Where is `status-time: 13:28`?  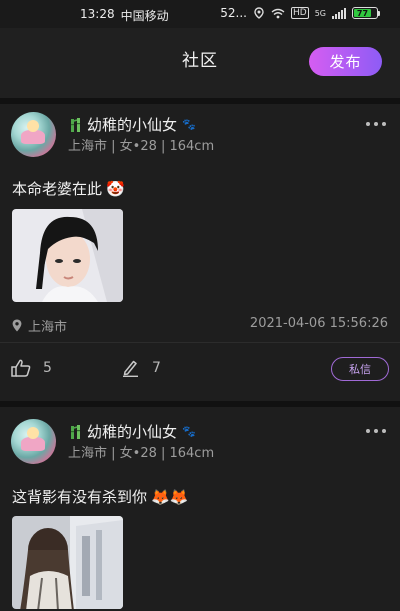
status-time: 13:28 is located at coordinates (97, 14).